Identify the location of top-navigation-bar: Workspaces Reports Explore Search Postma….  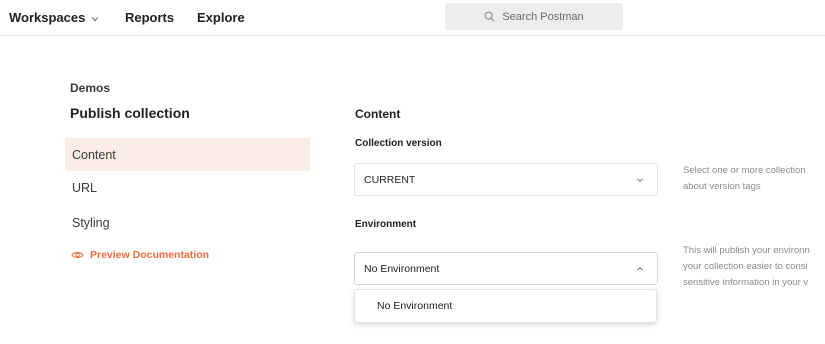
(412, 18).